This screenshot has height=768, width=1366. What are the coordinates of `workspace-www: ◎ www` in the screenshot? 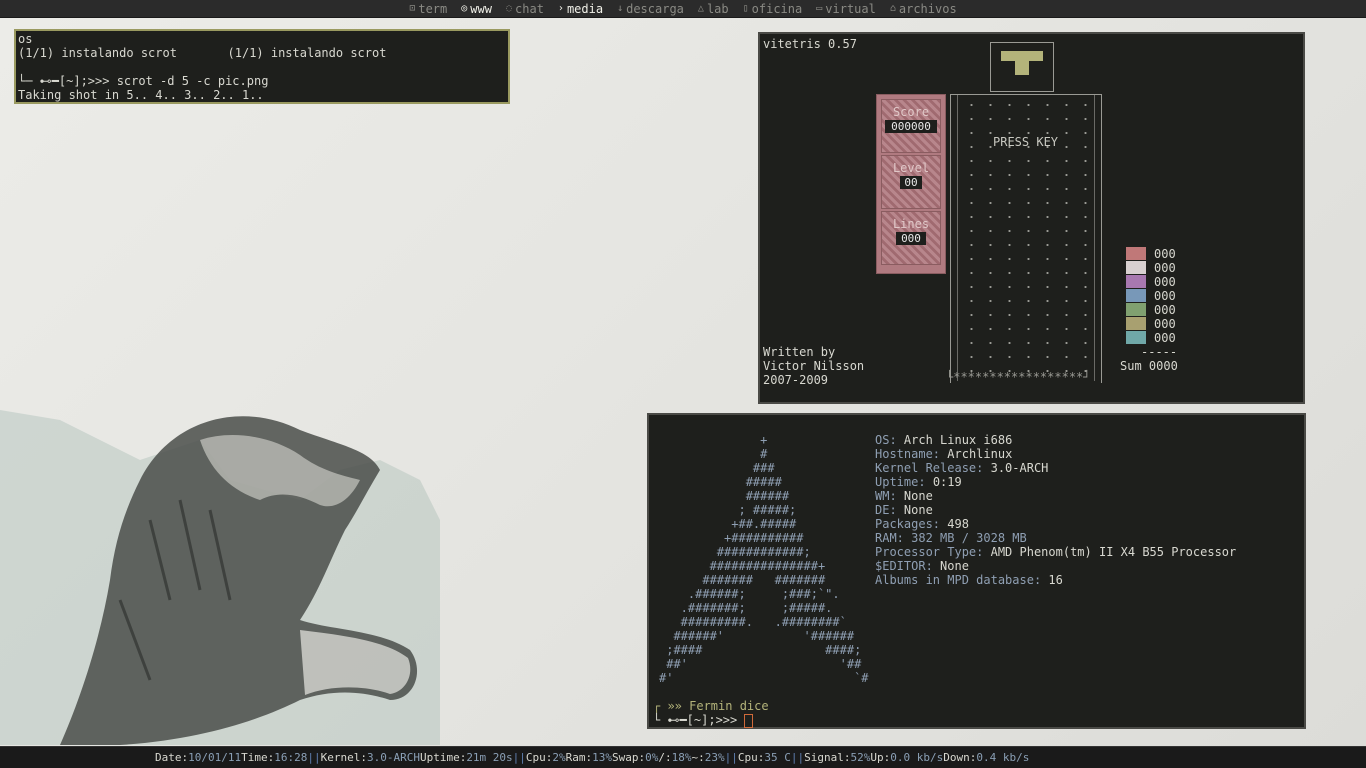 It's located at (476, 9).